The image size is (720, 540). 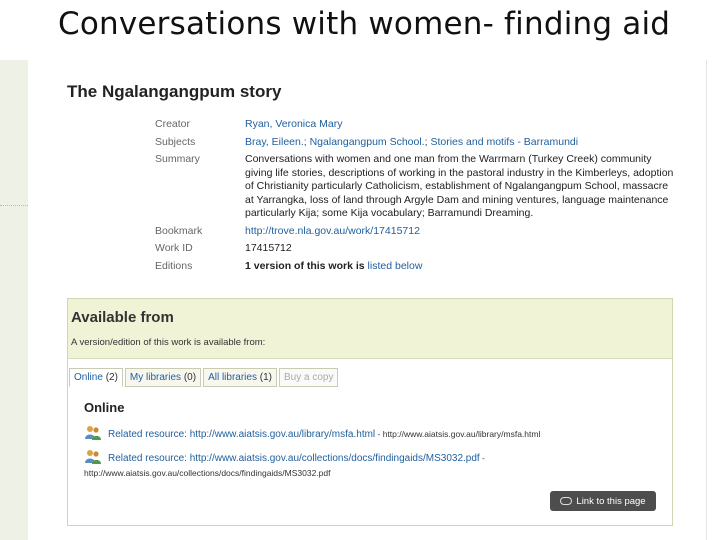 What do you see at coordinates (504, 142) in the screenshot?
I see `subject-link: Stories and motifs - Barramundi` at bounding box center [504, 142].